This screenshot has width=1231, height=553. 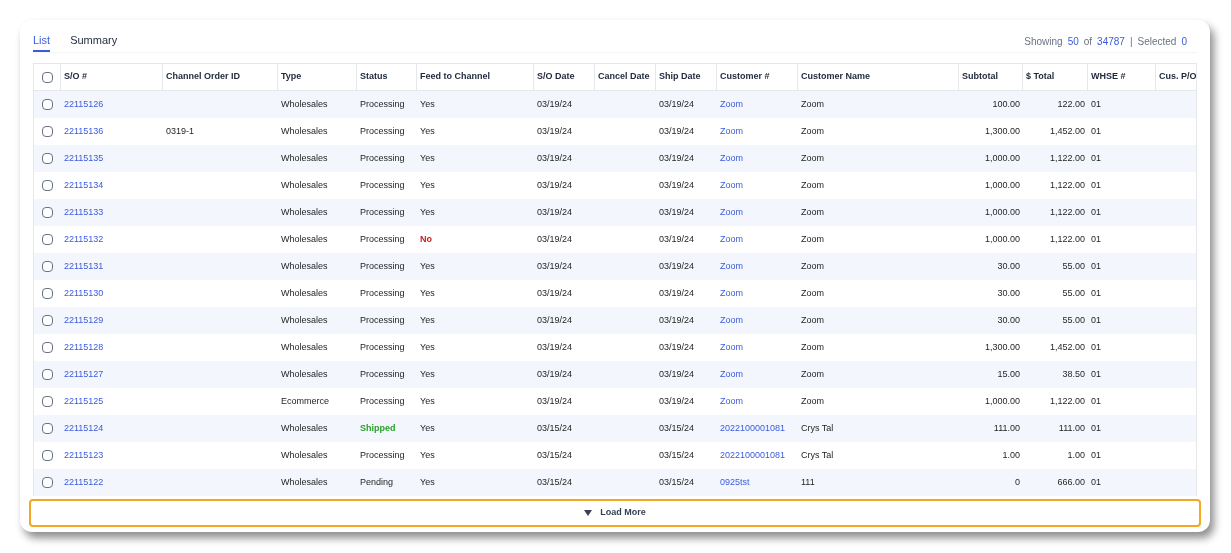 What do you see at coordinates (1108, 77) in the screenshot?
I see `column-header: WHSE #` at bounding box center [1108, 77].